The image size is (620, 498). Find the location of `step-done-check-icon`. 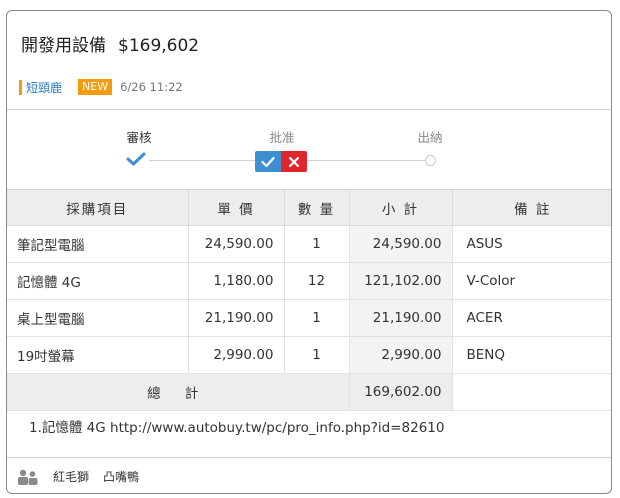

step-done-check-icon is located at coordinates (136, 159).